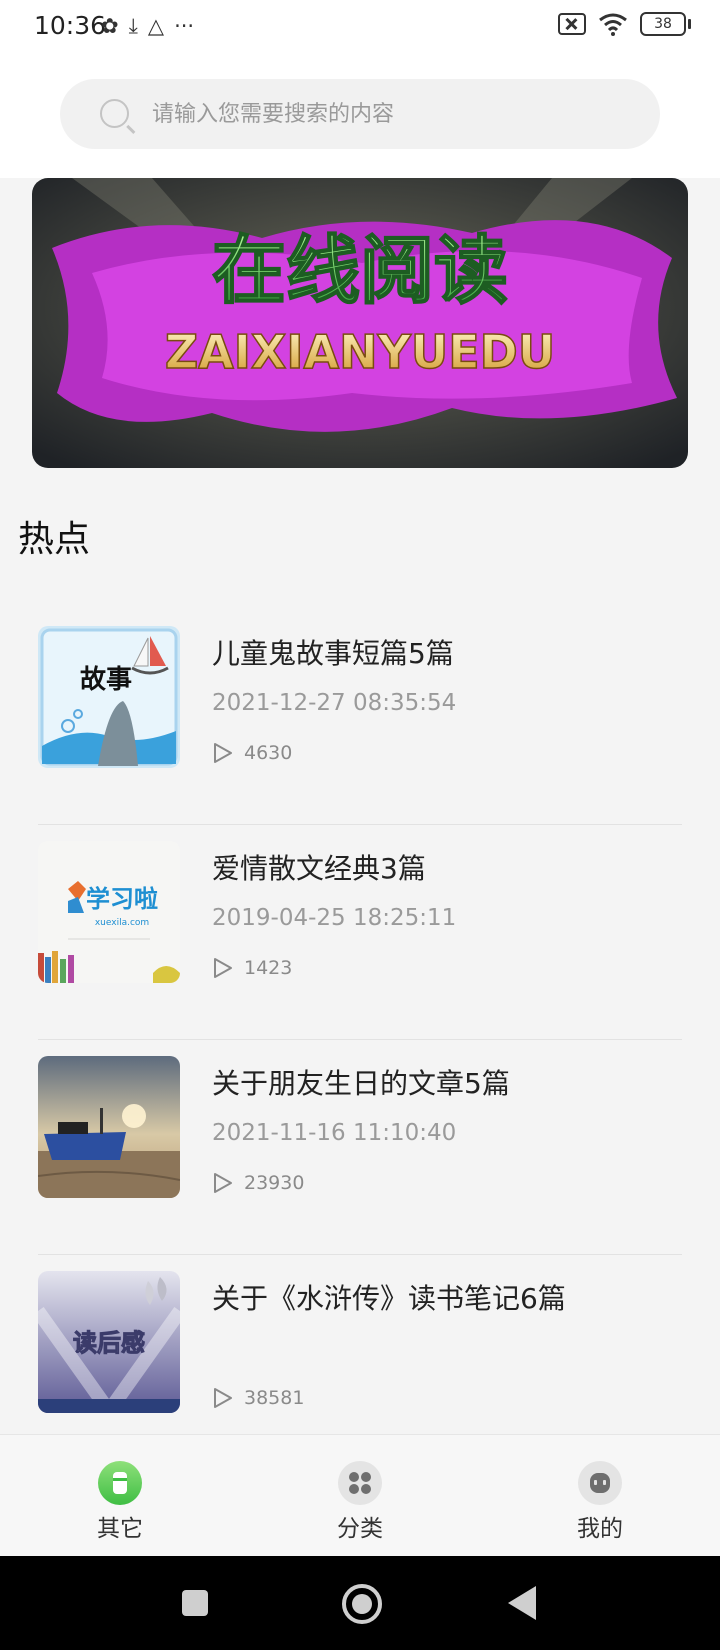  What do you see at coordinates (274, 1398) in the screenshot?
I see `views-count: 38581` at bounding box center [274, 1398].